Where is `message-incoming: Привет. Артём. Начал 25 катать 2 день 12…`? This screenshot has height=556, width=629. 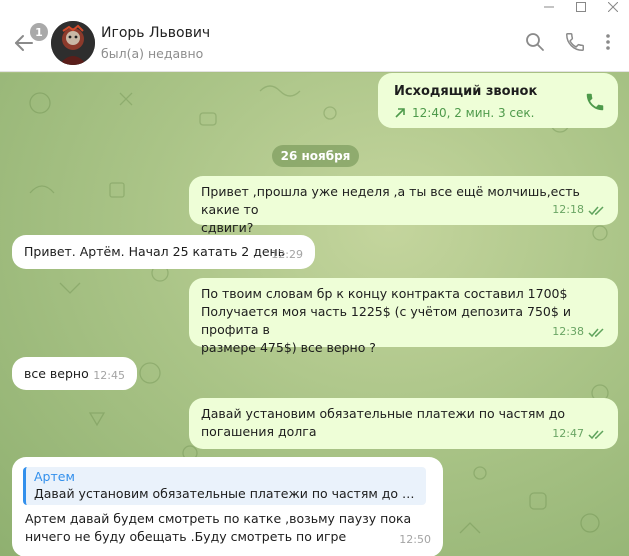
message-incoming: Привет. Артём. Начал 25 катать 2 день 12… is located at coordinates (163, 252).